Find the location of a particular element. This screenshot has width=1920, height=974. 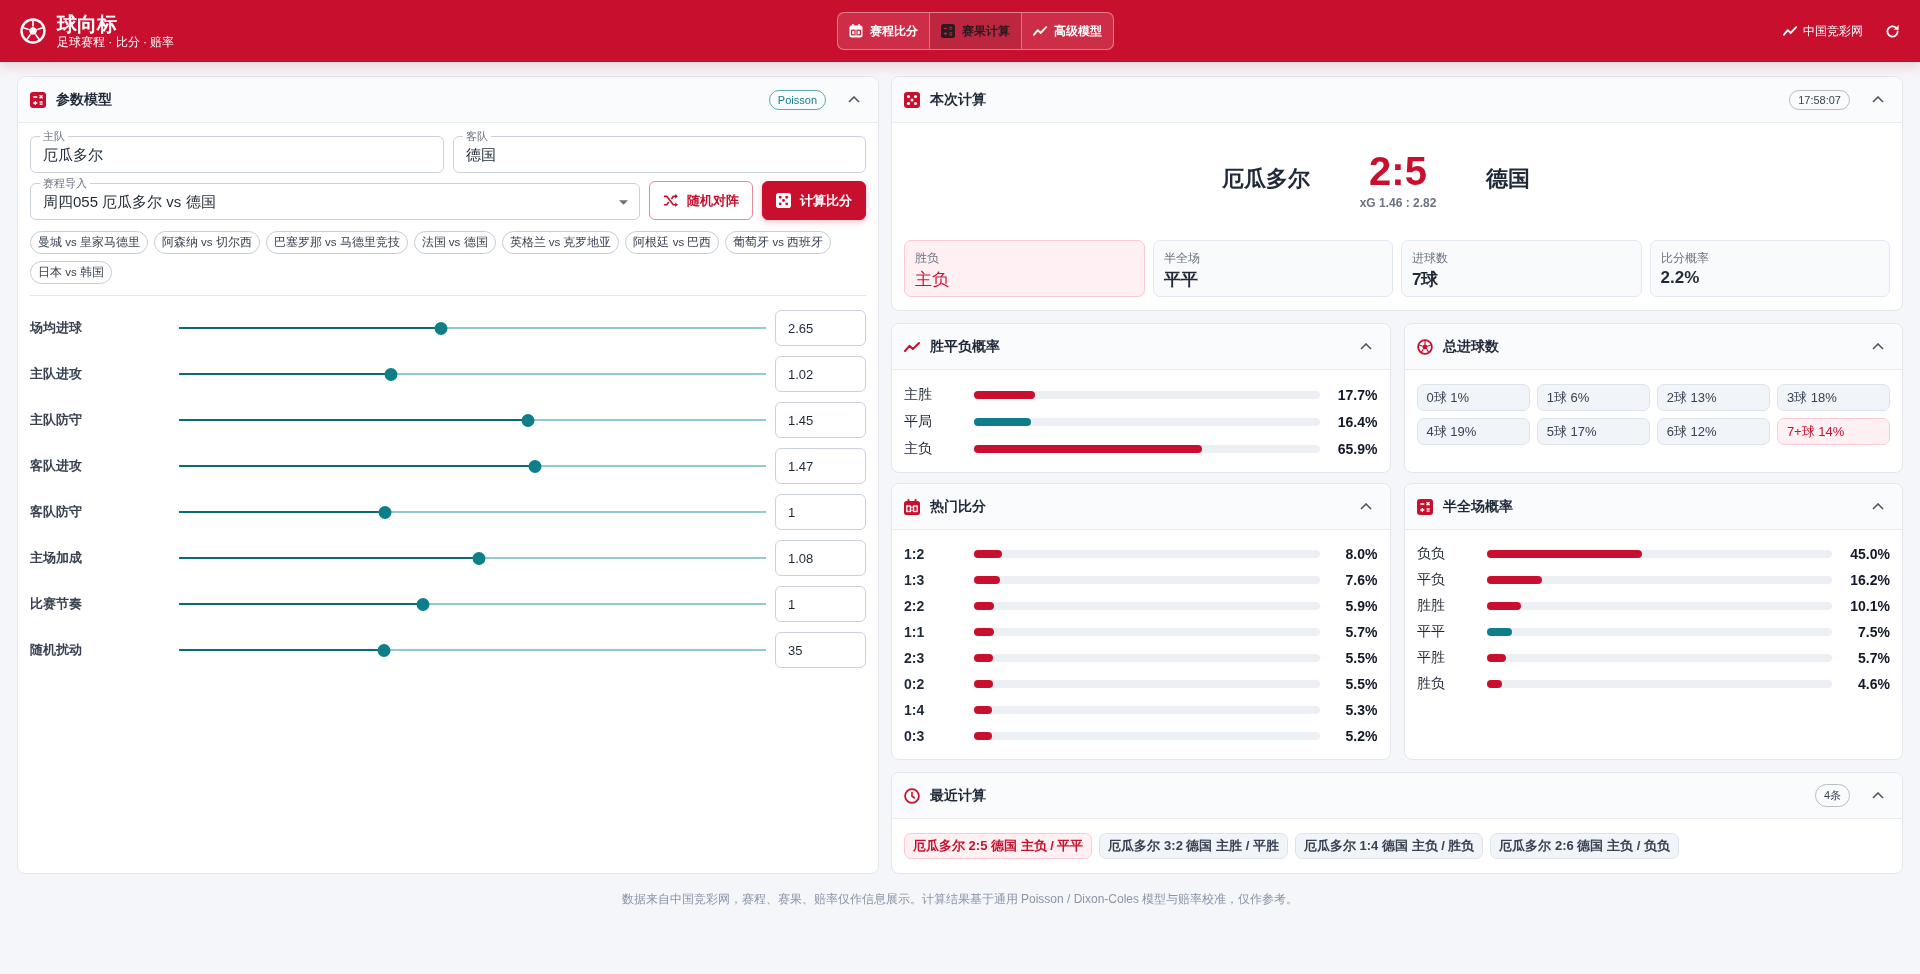

percent-value: 5.5% is located at coordinates (1361, 684).